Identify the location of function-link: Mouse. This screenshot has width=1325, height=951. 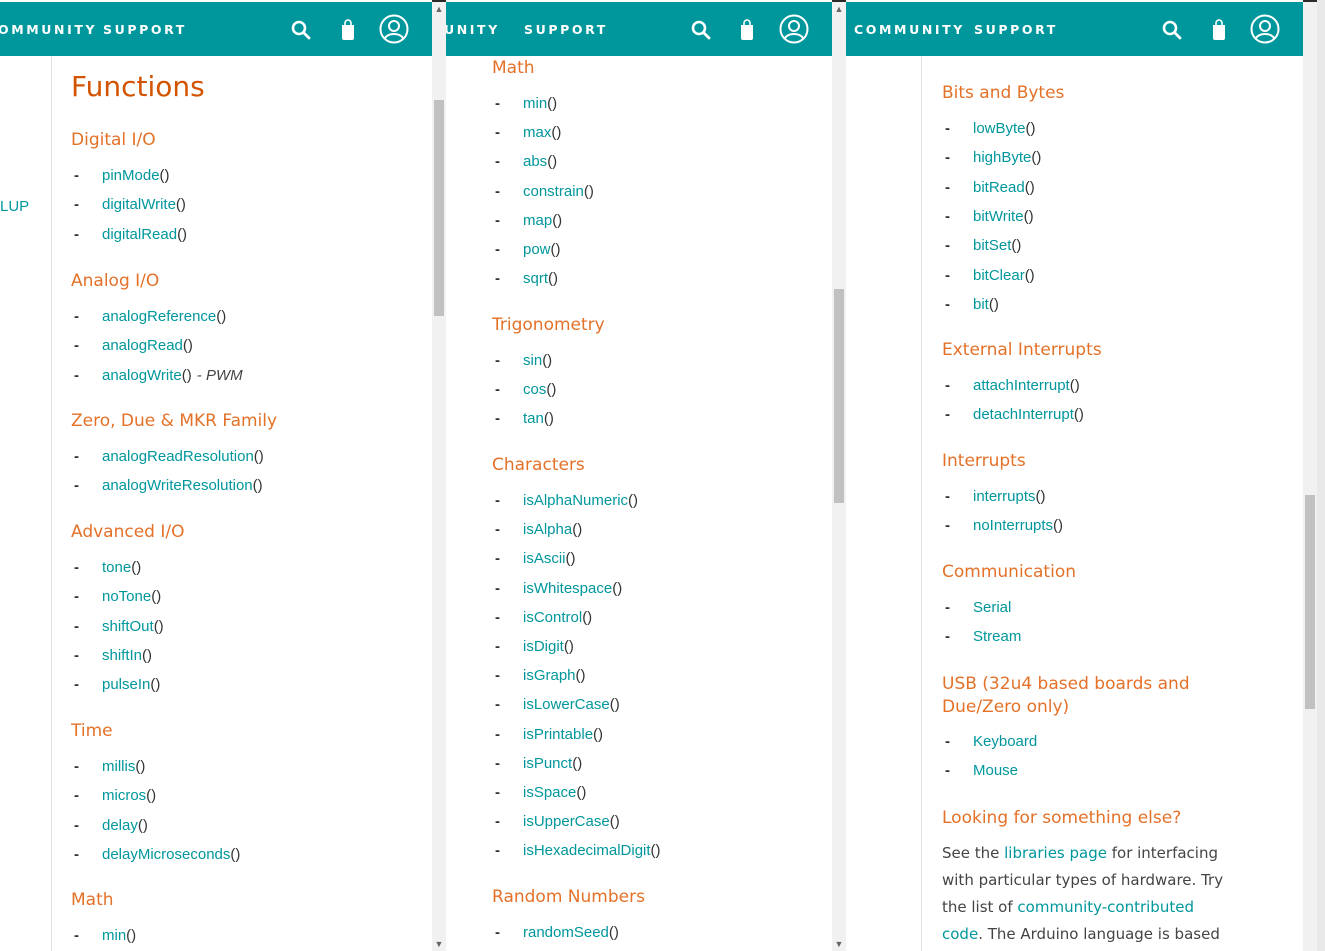
(995, 771).